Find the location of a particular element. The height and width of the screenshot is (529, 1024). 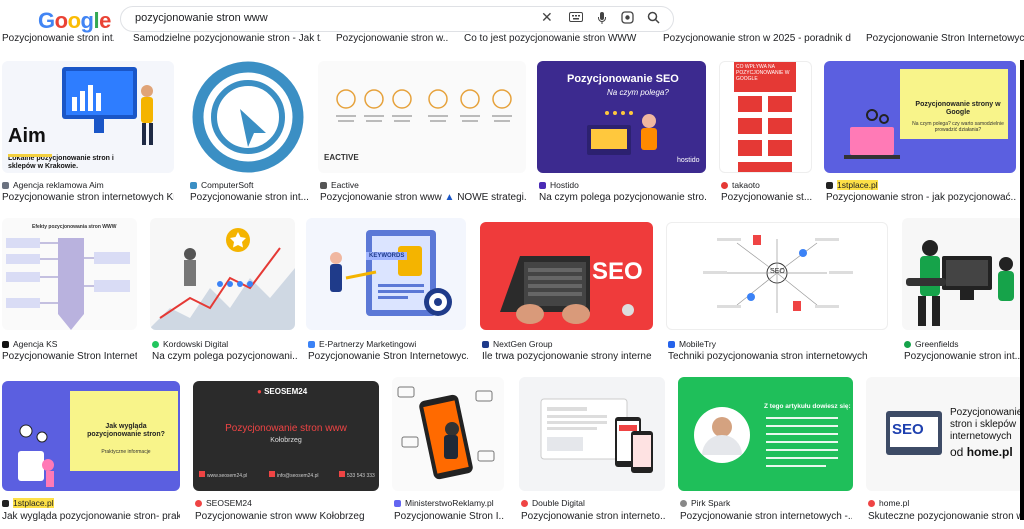

search-icon is located at coordinates (653, 19).